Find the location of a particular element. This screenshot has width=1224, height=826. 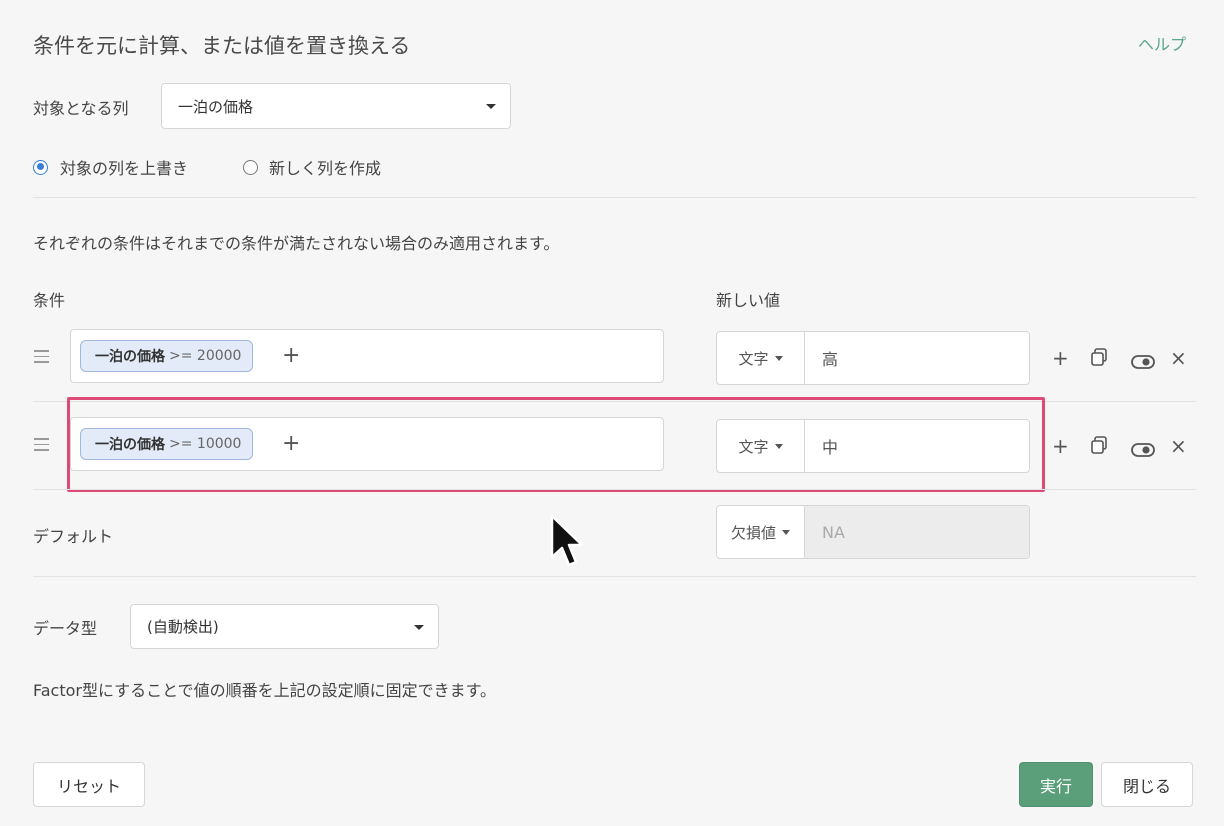

condition-expression: >= 20000 is located at coordinates (205, 356).